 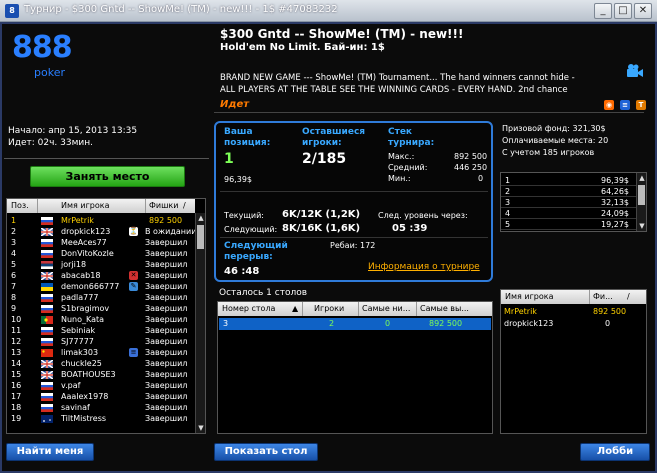 What do you see at coordinates (101, 341) in the screenshot?
I see `table-row: 12 SJ77777 Завершил` at bounding box center [101, 341].